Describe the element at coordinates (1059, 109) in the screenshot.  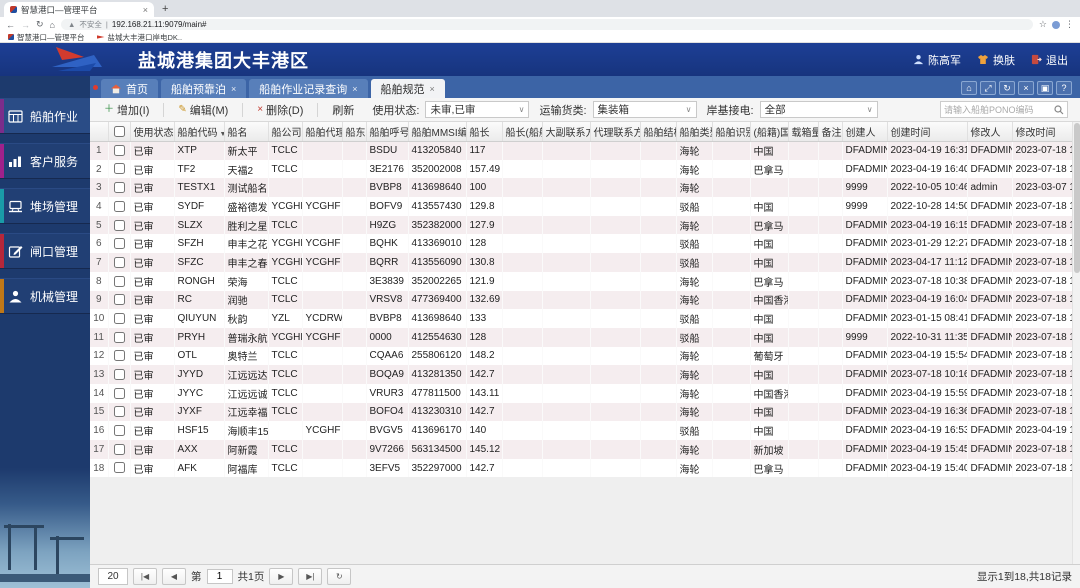
I see `search-icon` at that location.